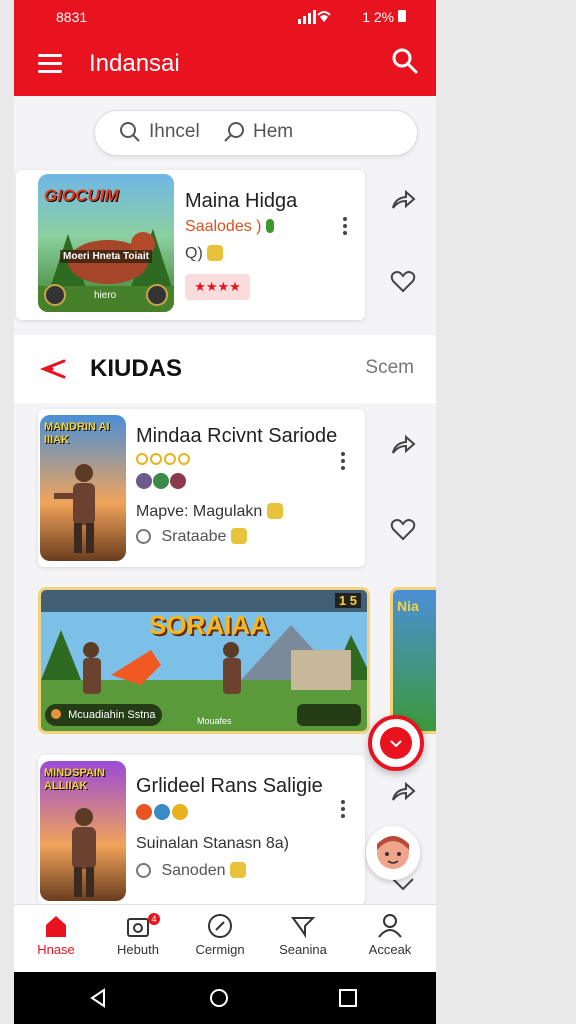 Image resolution: width=576 pixels, height=1024 pixels. Describe the element at coordinates (223, 226) in the screenshot. I see `game-subtitle-text: Saalodes )` at that location.